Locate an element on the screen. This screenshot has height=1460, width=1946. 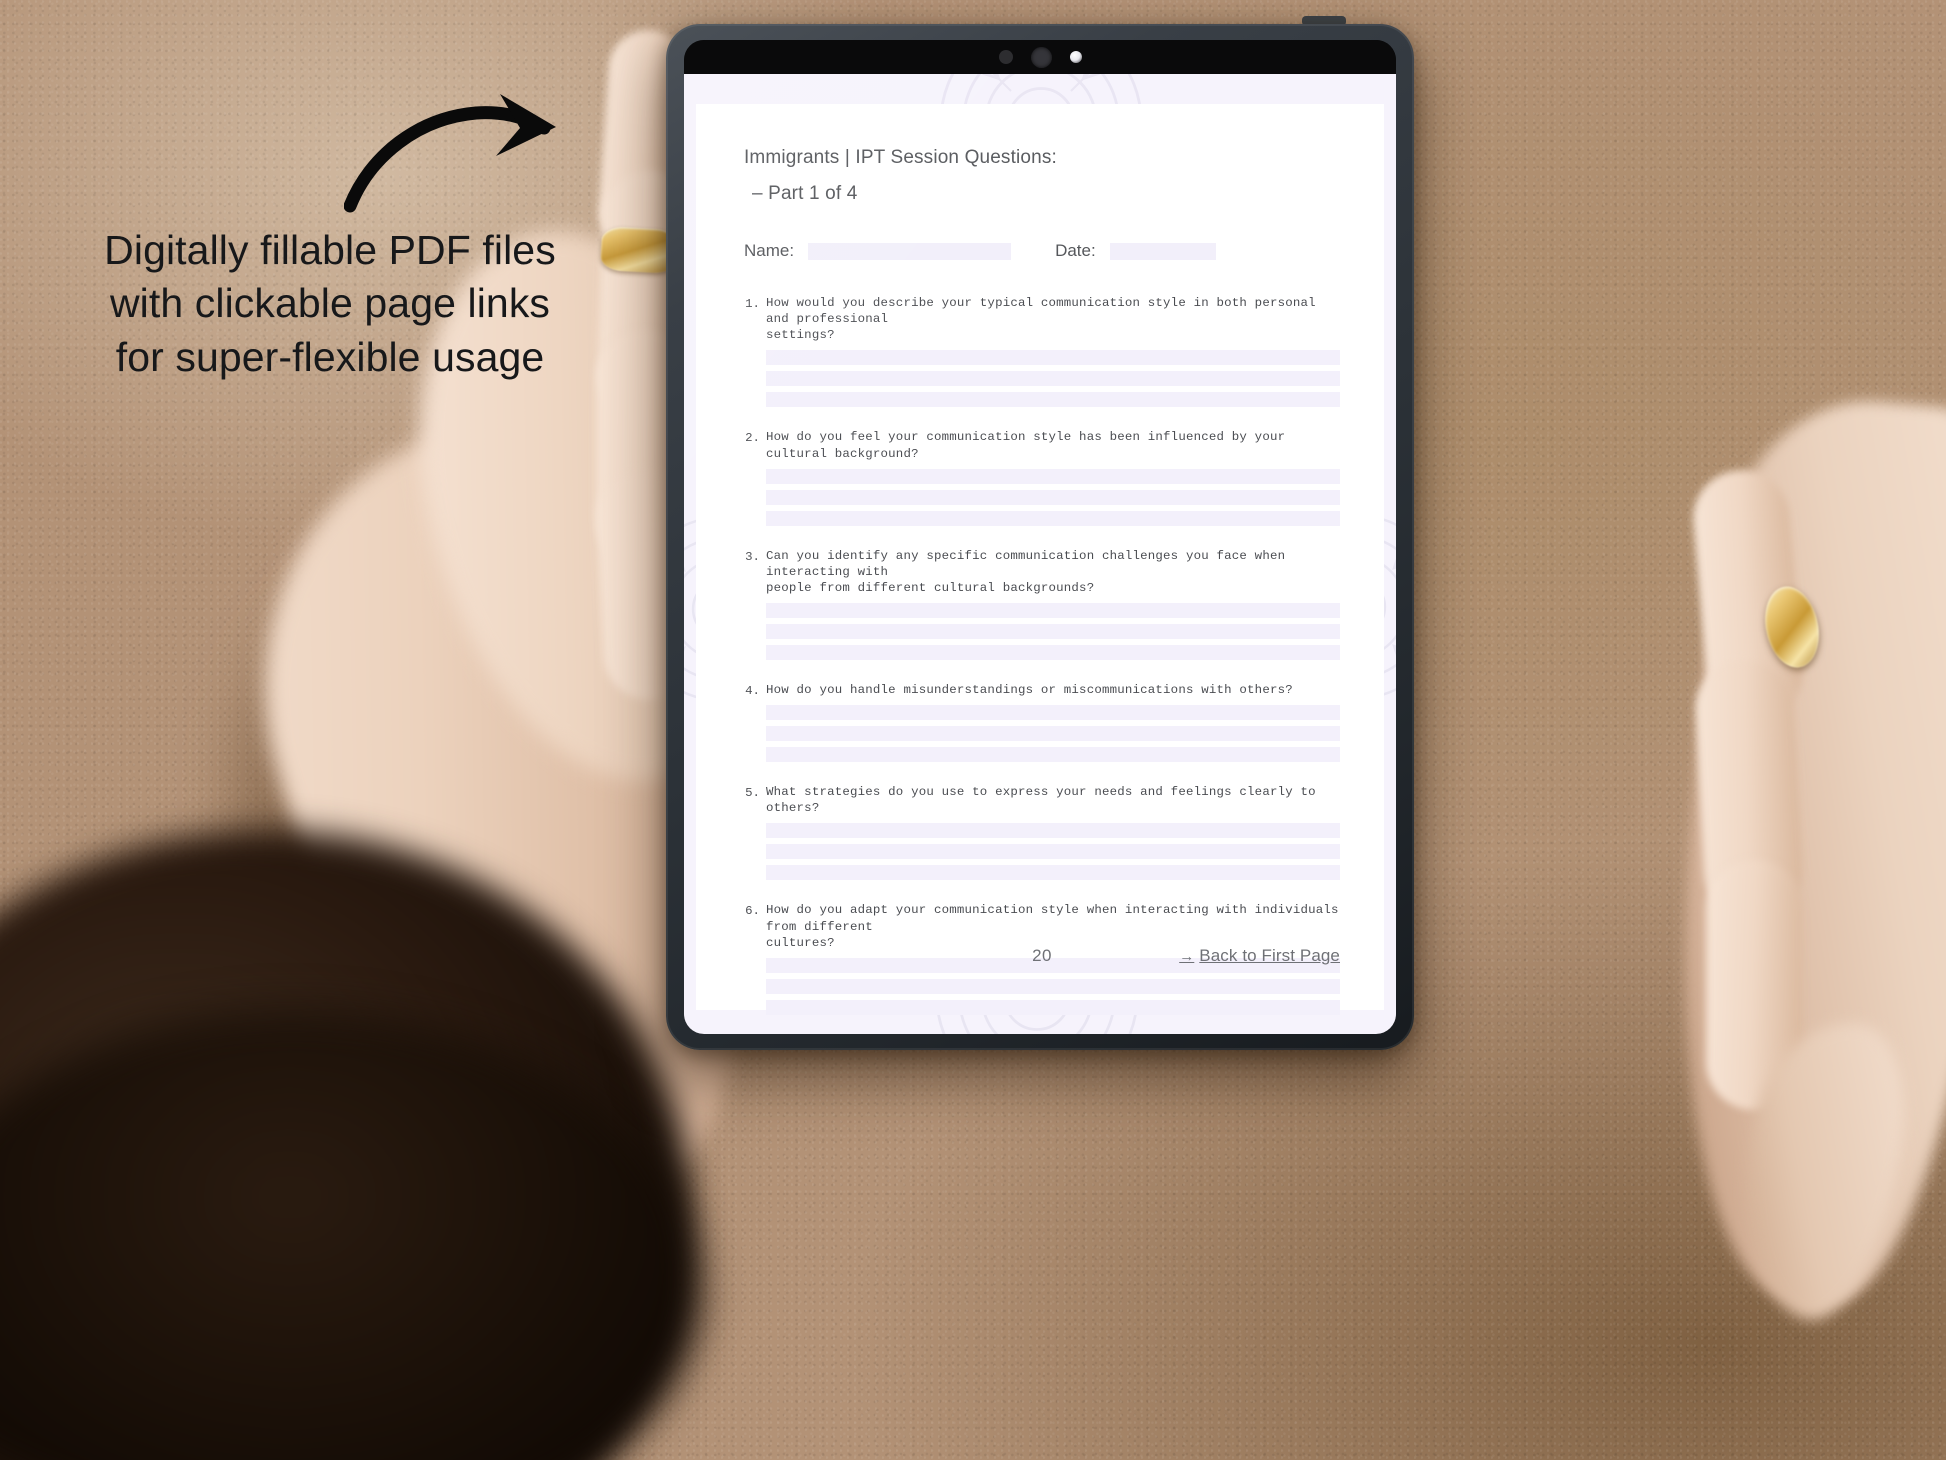
back-to-first-page-label: Back to First Page is located at coordinates (1269, 955).